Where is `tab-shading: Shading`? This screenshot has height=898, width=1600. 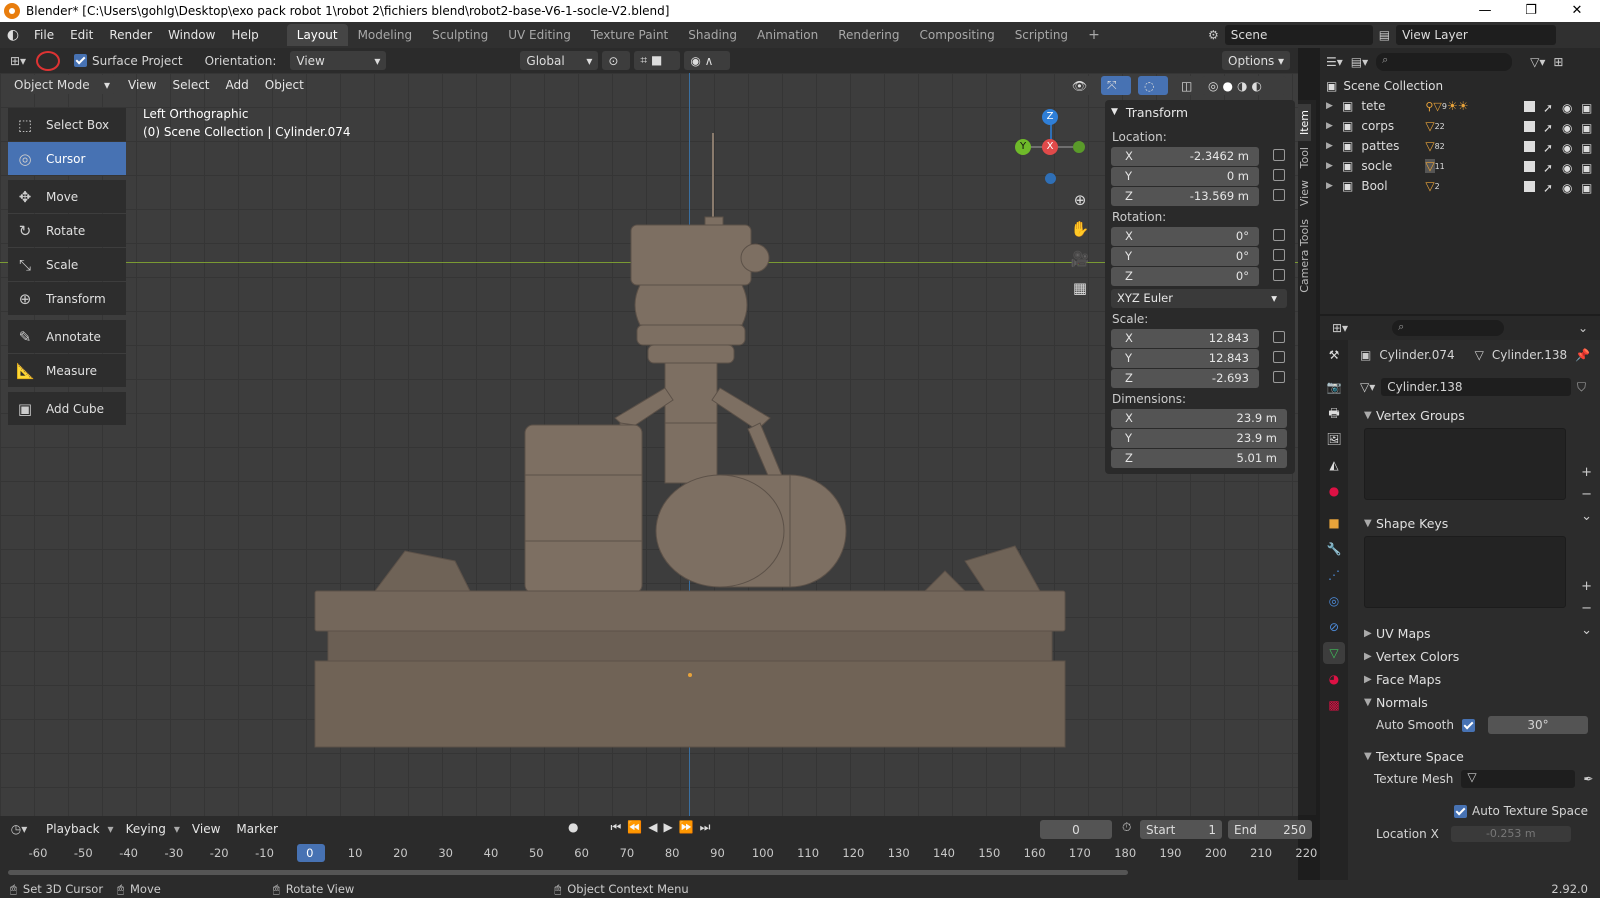 tab-shading: Shading is located at coordinates (712, 35).